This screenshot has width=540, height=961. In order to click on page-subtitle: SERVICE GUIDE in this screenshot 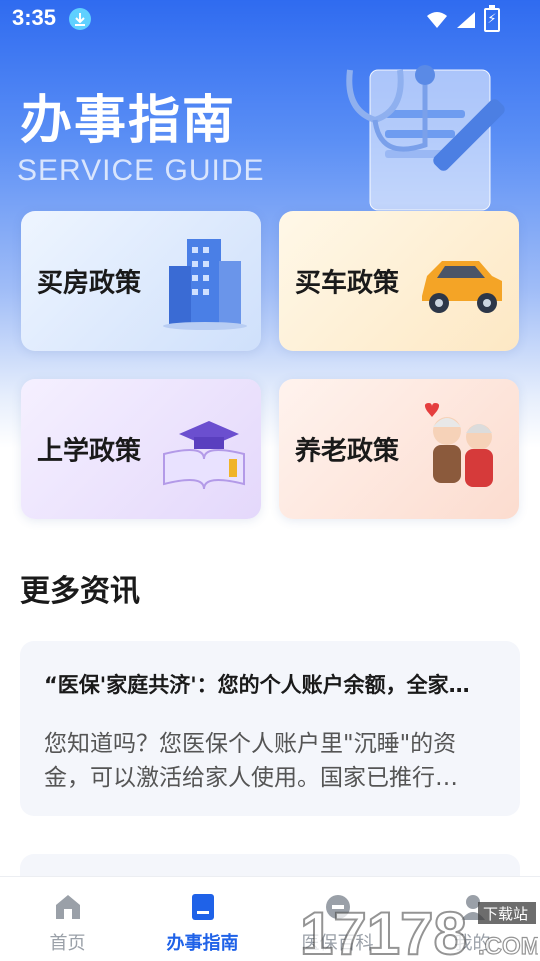, I will do `click(141, 170)`.